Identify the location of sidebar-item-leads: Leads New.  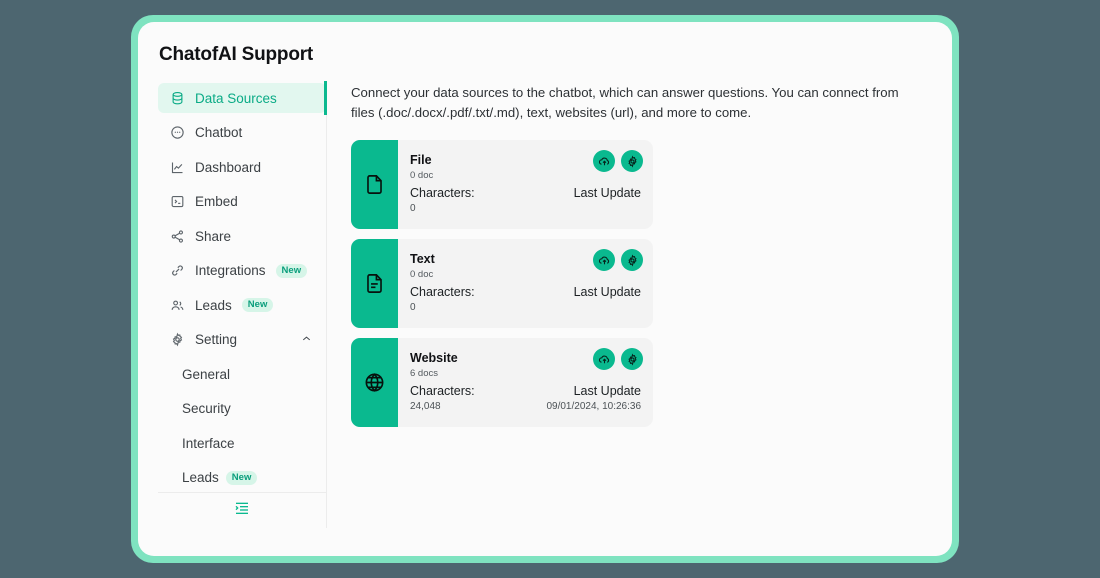
(242, 305).